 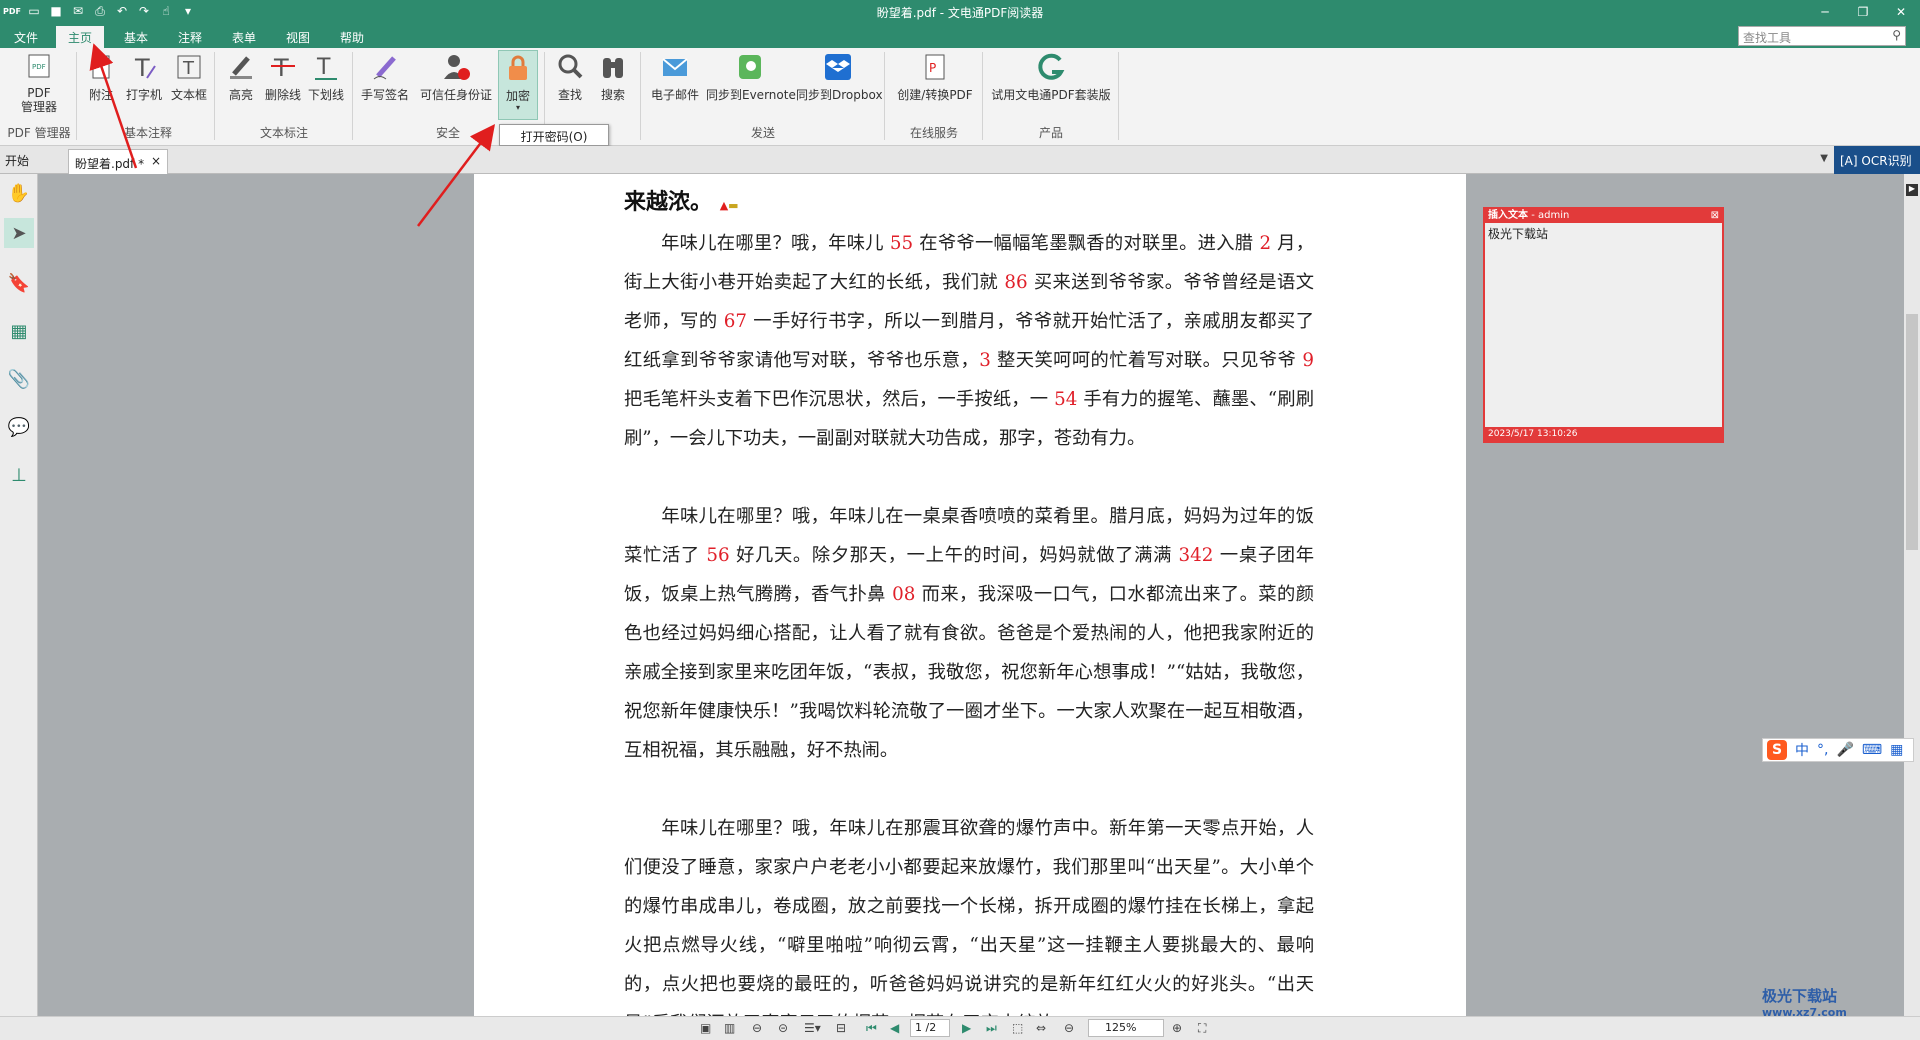 I want to click on annotation-arrows, so click(x=292, y=135).